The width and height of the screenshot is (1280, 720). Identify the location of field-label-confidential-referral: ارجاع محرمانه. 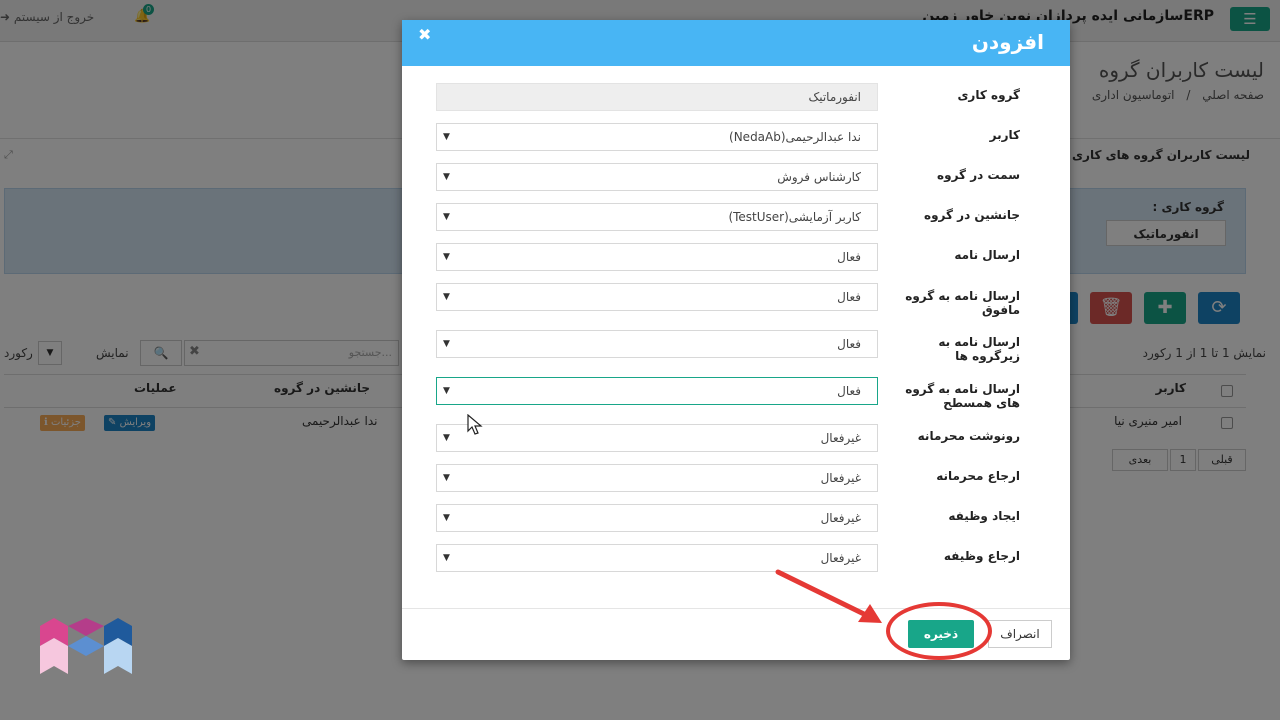
(978, 476).